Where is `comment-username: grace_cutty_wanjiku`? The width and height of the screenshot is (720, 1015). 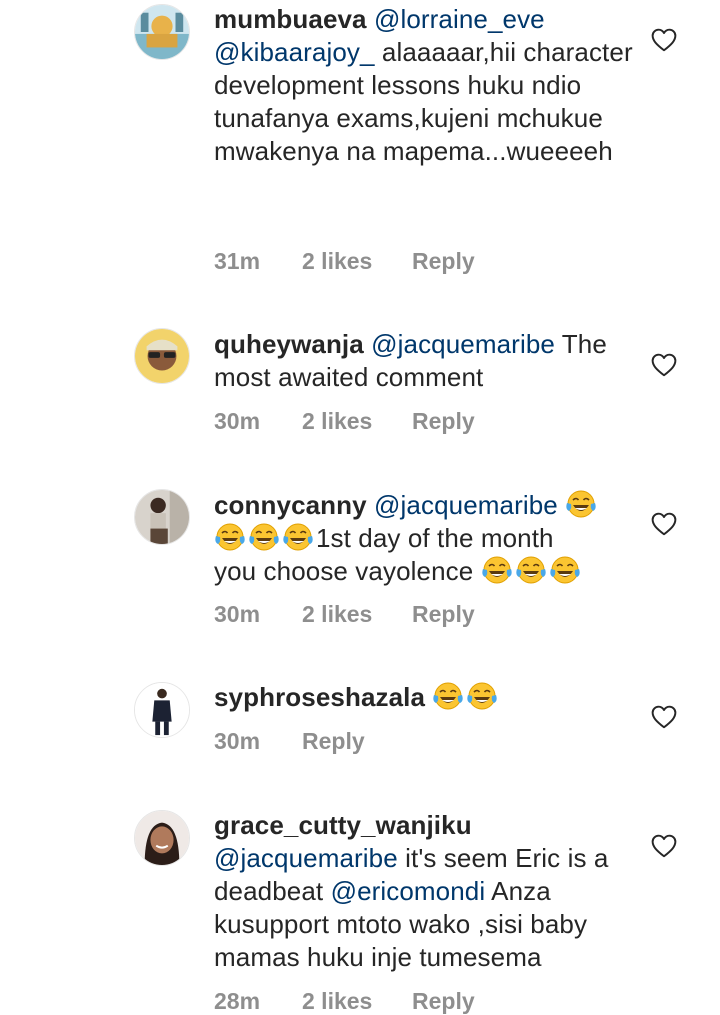 comment-username: grace_cutty_wanjiku is located at coordinates (343, 825).